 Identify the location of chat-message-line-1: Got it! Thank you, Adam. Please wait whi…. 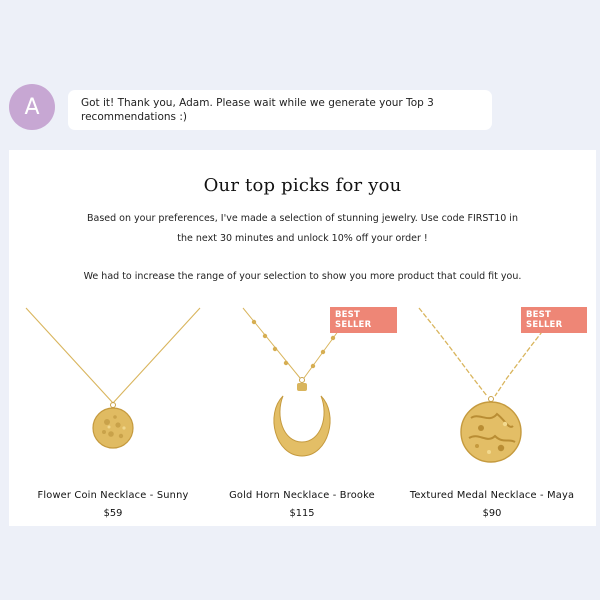
(257, 103).